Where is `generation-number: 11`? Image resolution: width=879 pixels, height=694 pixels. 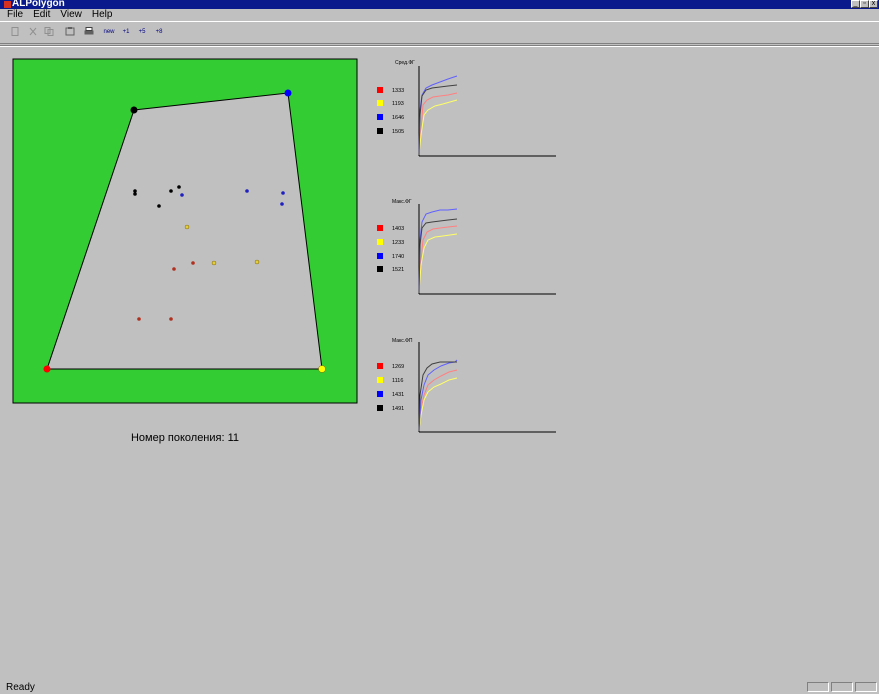 generation-number: 11 is located at coordinates (233, 438).